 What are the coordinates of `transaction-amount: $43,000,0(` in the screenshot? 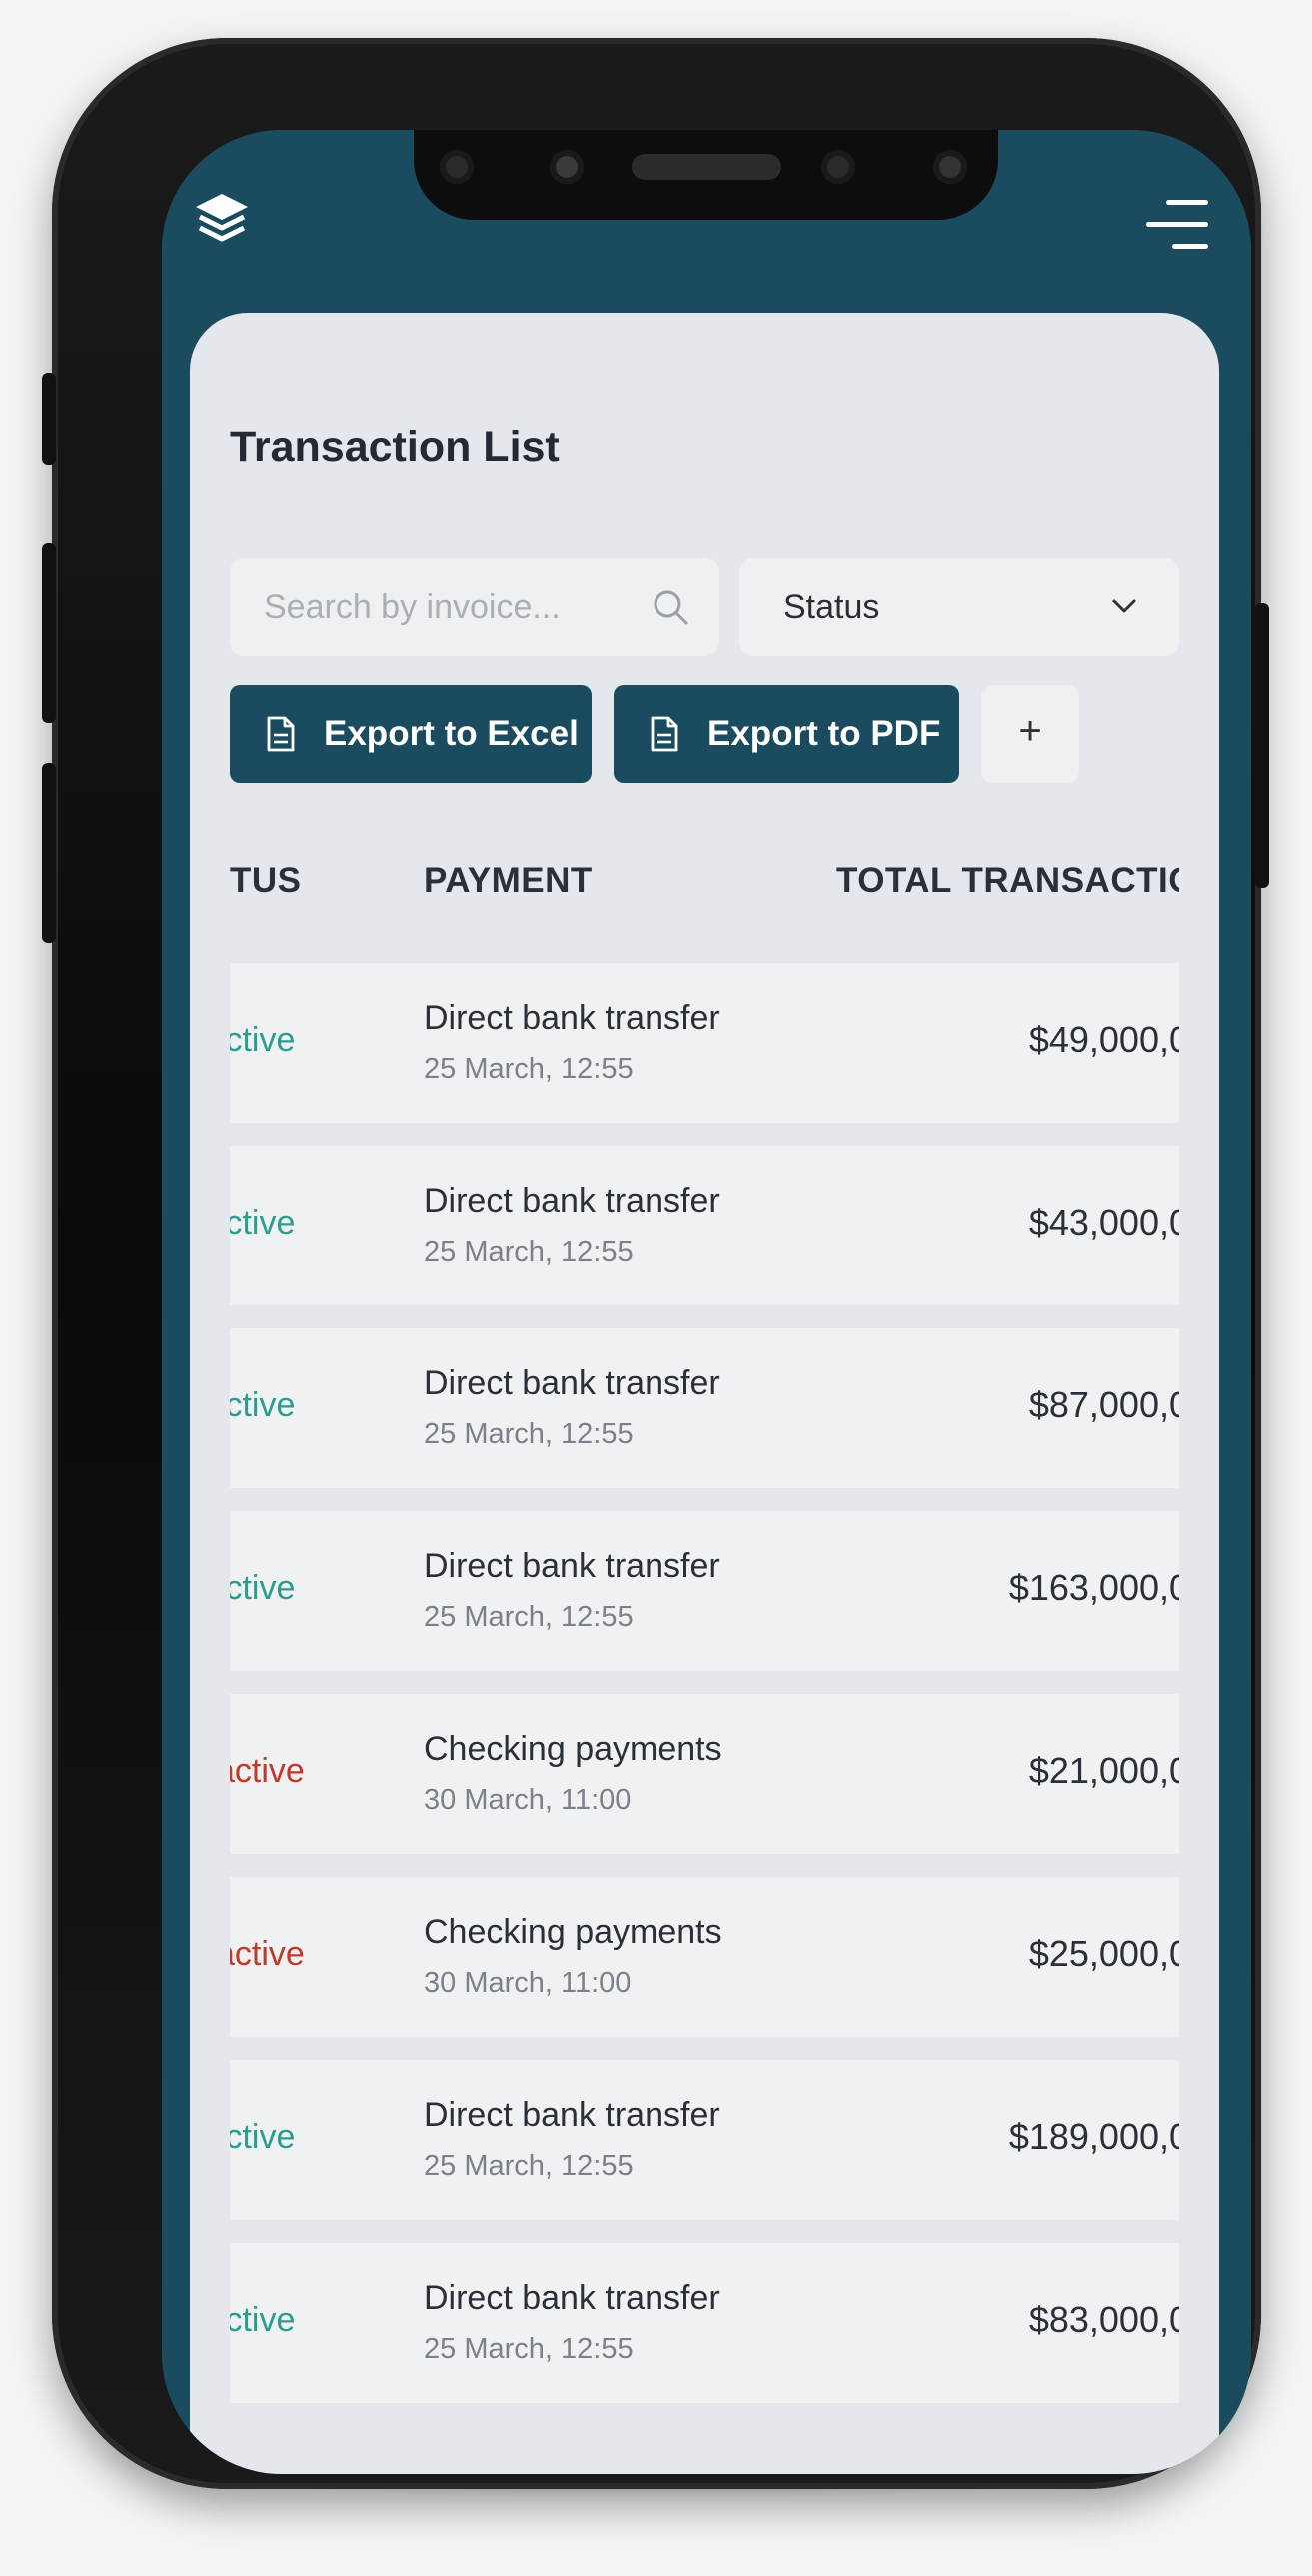 It's located at (1103, 1223).